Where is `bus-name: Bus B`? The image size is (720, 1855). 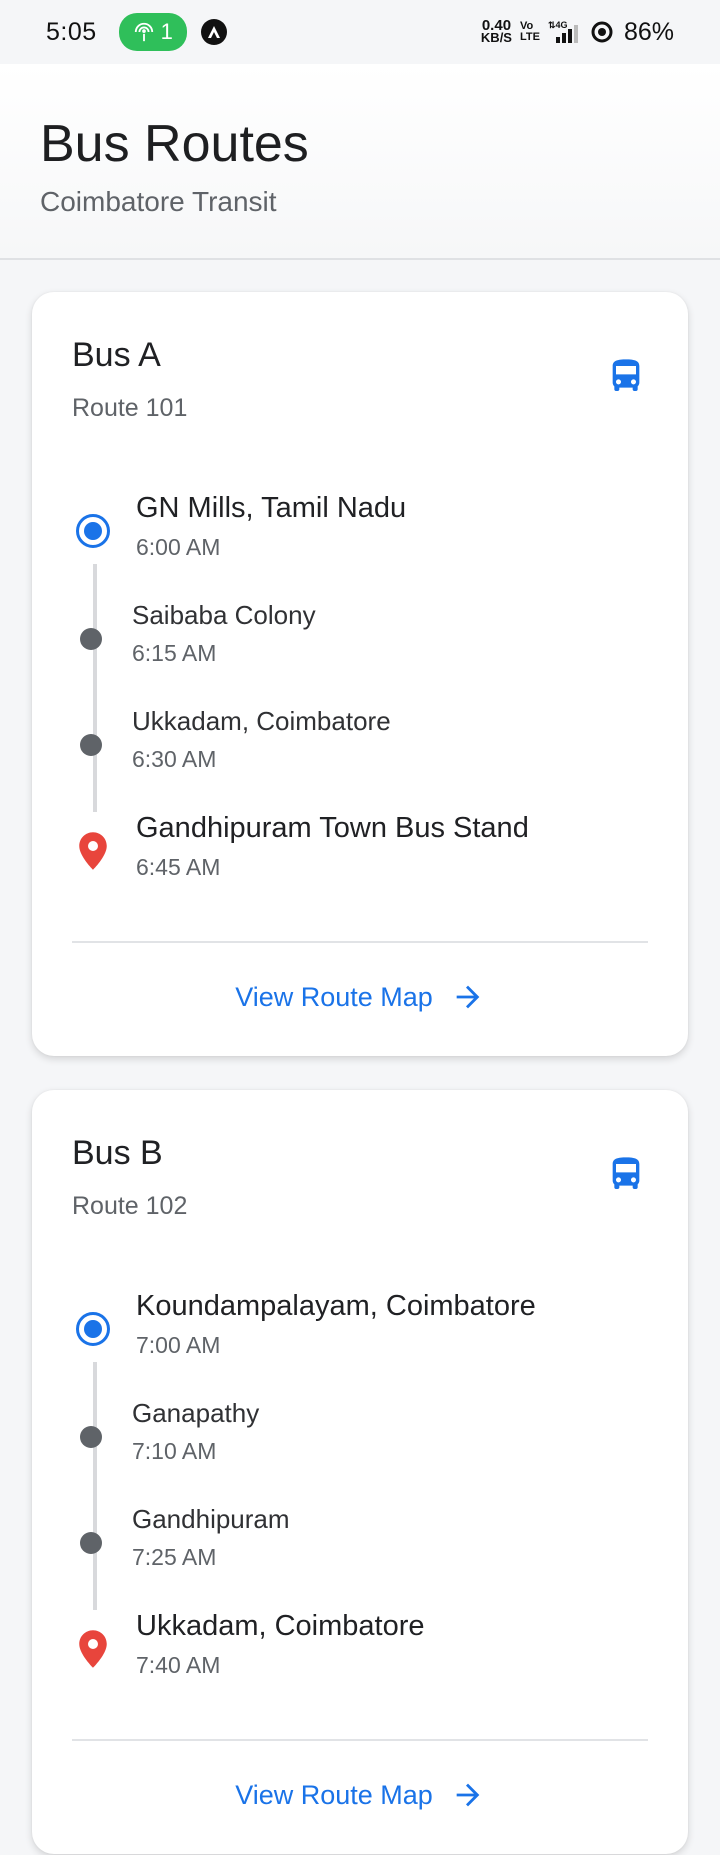
bus-name: Bus B is located at coordinates (117, 1153).